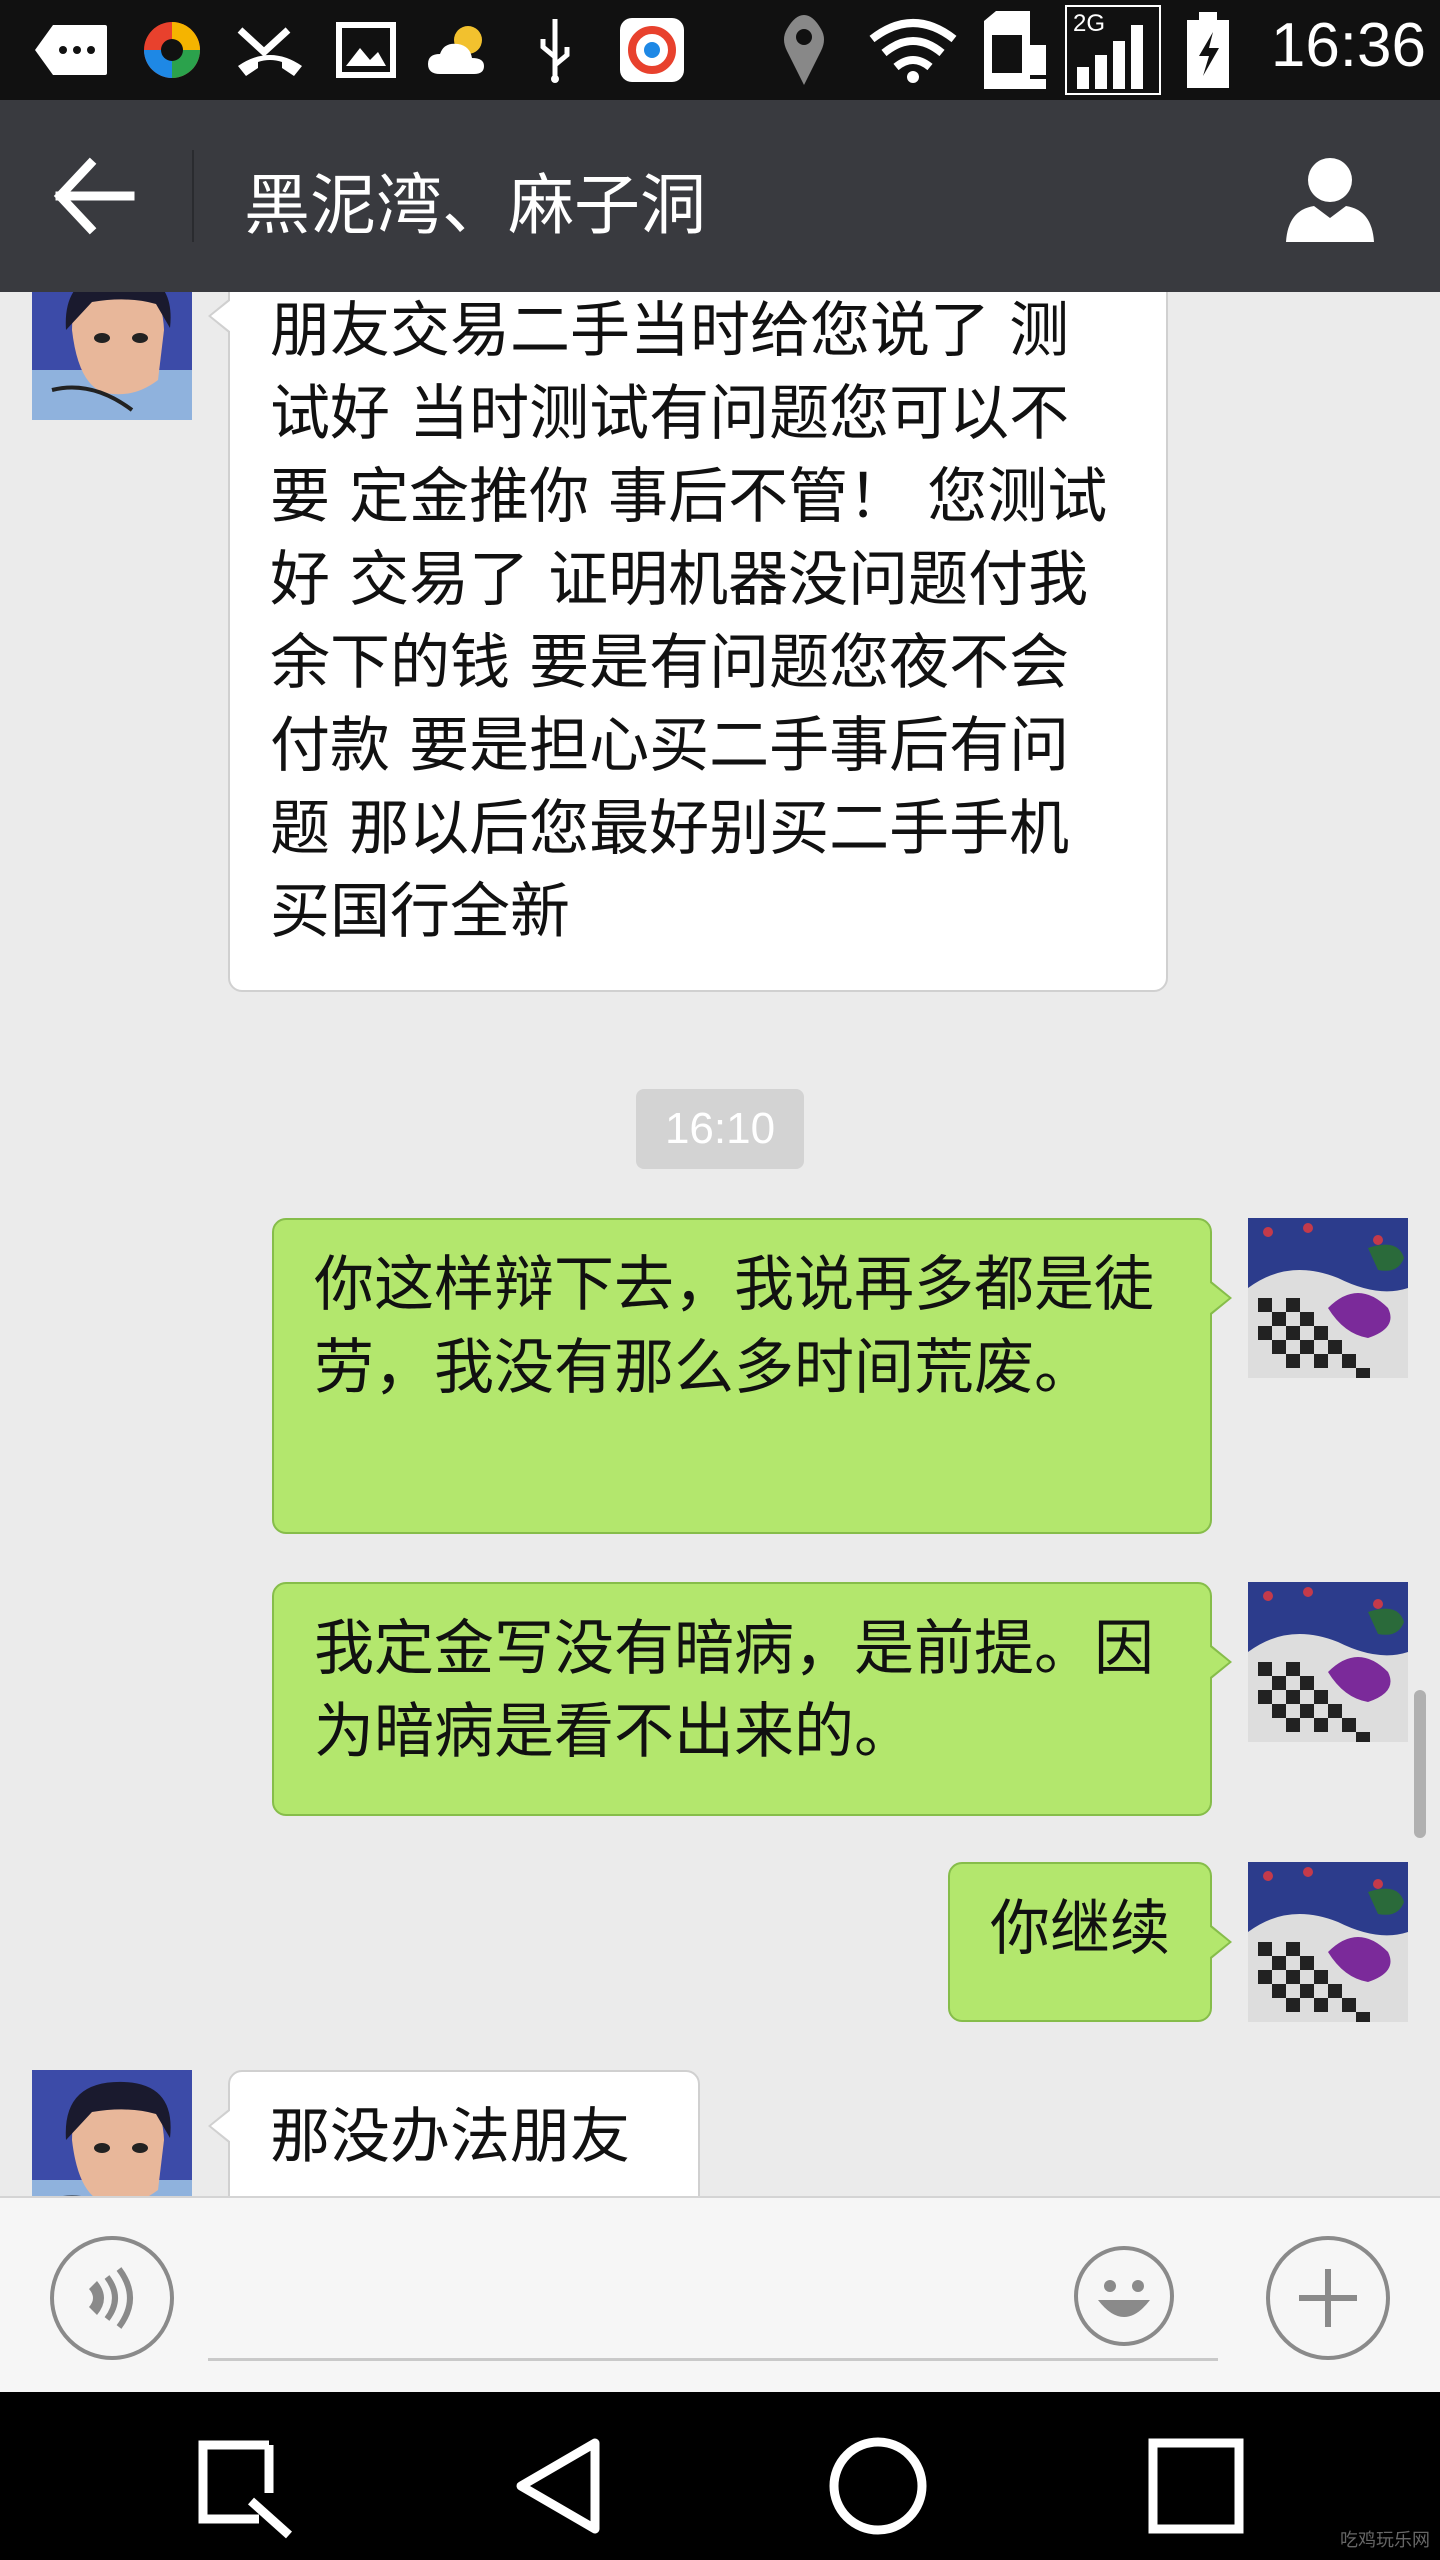 Image resolution: width=1440 pixels, height=2560 pixels. Describe the element at coordinates (913, 50) in the screenshot. I see `wifi-icon` at that location.